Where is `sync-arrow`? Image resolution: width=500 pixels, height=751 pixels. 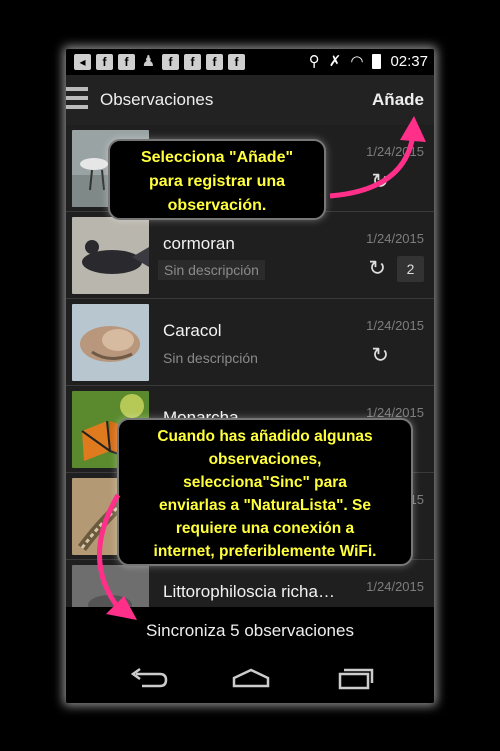
sync-arrow is located at coordinates (109, 552).